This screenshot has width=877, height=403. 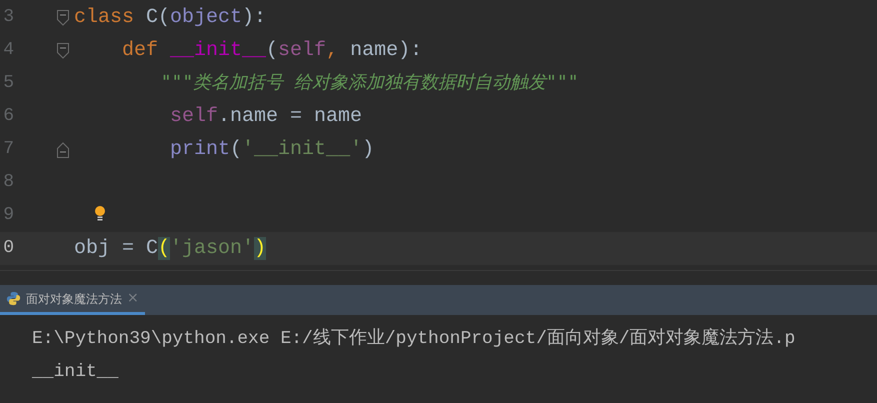 I want to click on code-token: print, so click(x=199, y=149).